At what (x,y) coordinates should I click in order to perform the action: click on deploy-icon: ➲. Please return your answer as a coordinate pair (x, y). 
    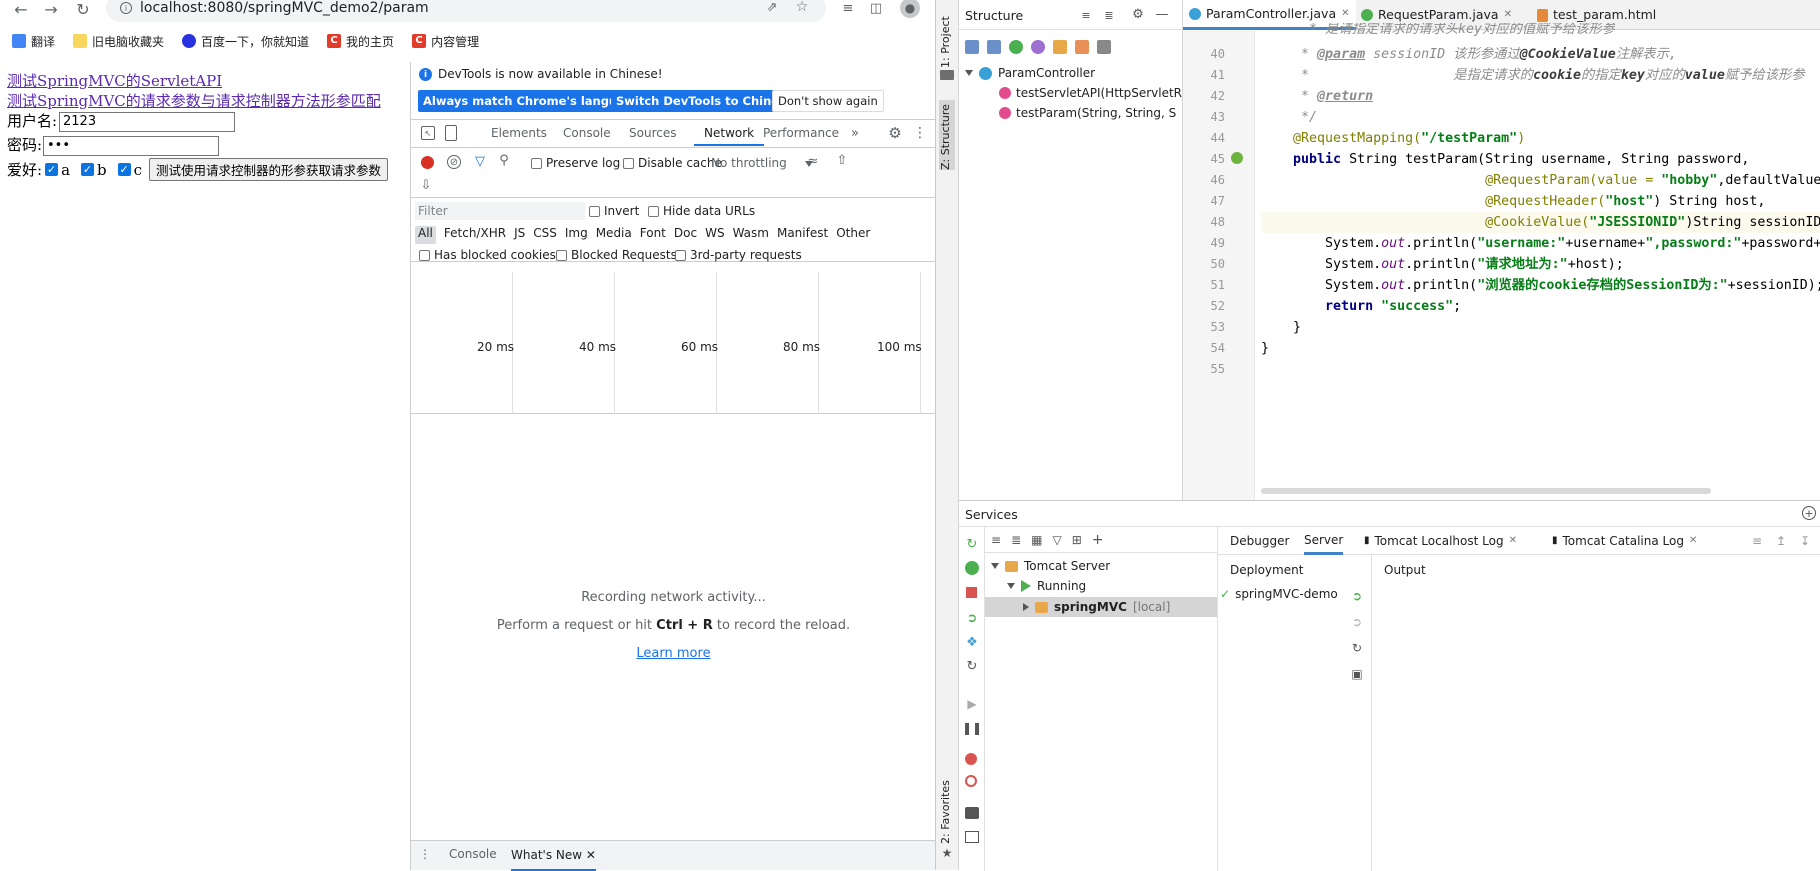
    Looking at the image, I should click on (972, 618).